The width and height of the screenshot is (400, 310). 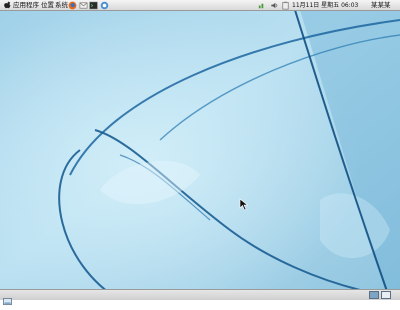 I want to click on bottom-panel, so click(x=200, y=297).